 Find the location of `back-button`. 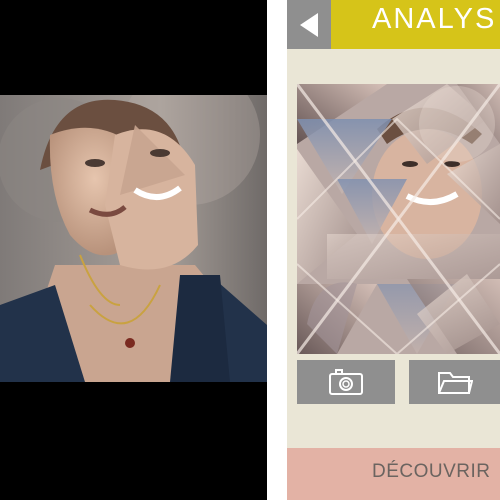

back-button is located at coordinates (309, 24).